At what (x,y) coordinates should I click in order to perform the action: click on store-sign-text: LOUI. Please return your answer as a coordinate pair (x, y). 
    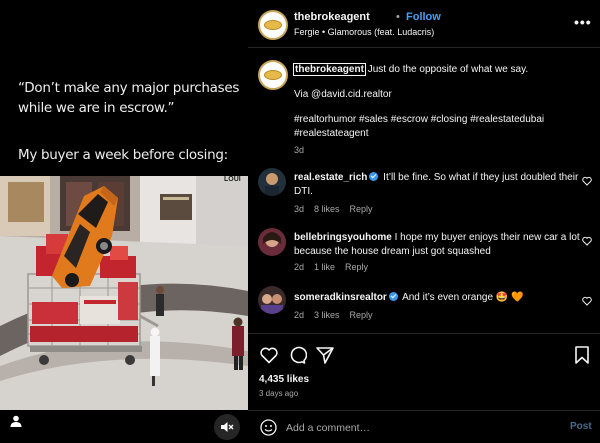
    Looking at the image, I should click on (232, 179).